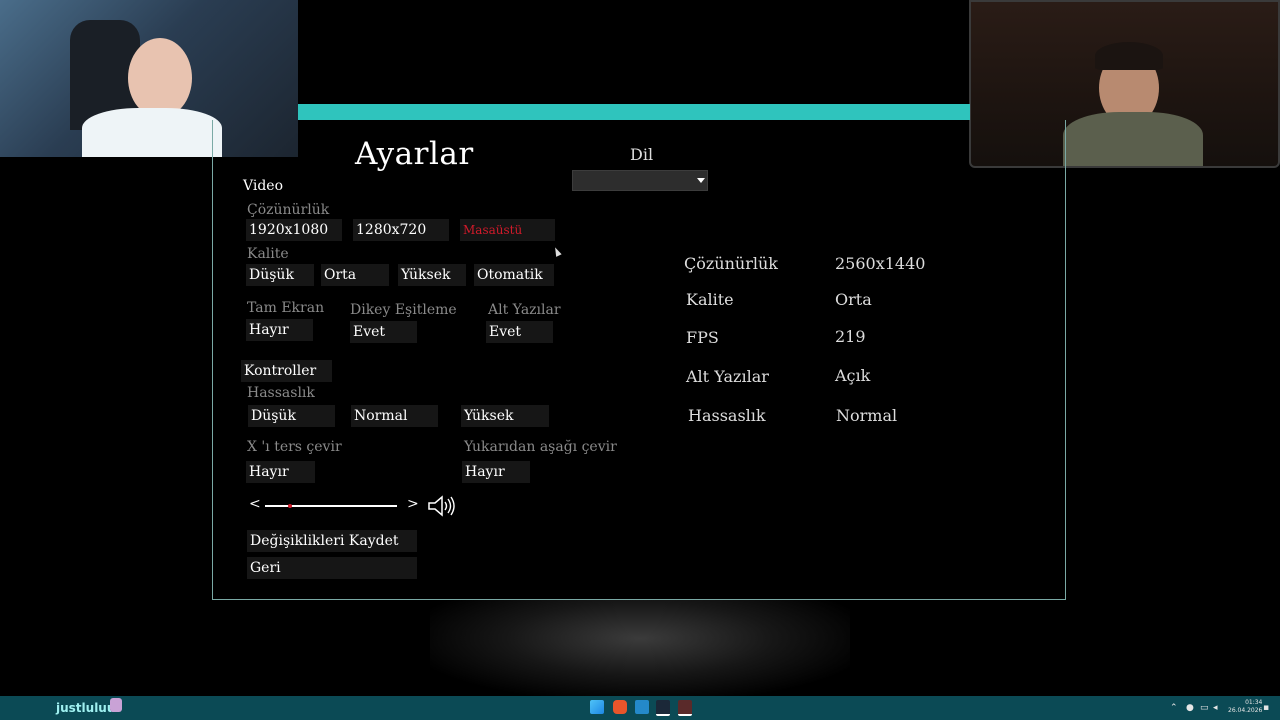  What do you see at coordinates (640, 648) in the screenshot?
I see `background-figure` at bounding box center [640, 648].